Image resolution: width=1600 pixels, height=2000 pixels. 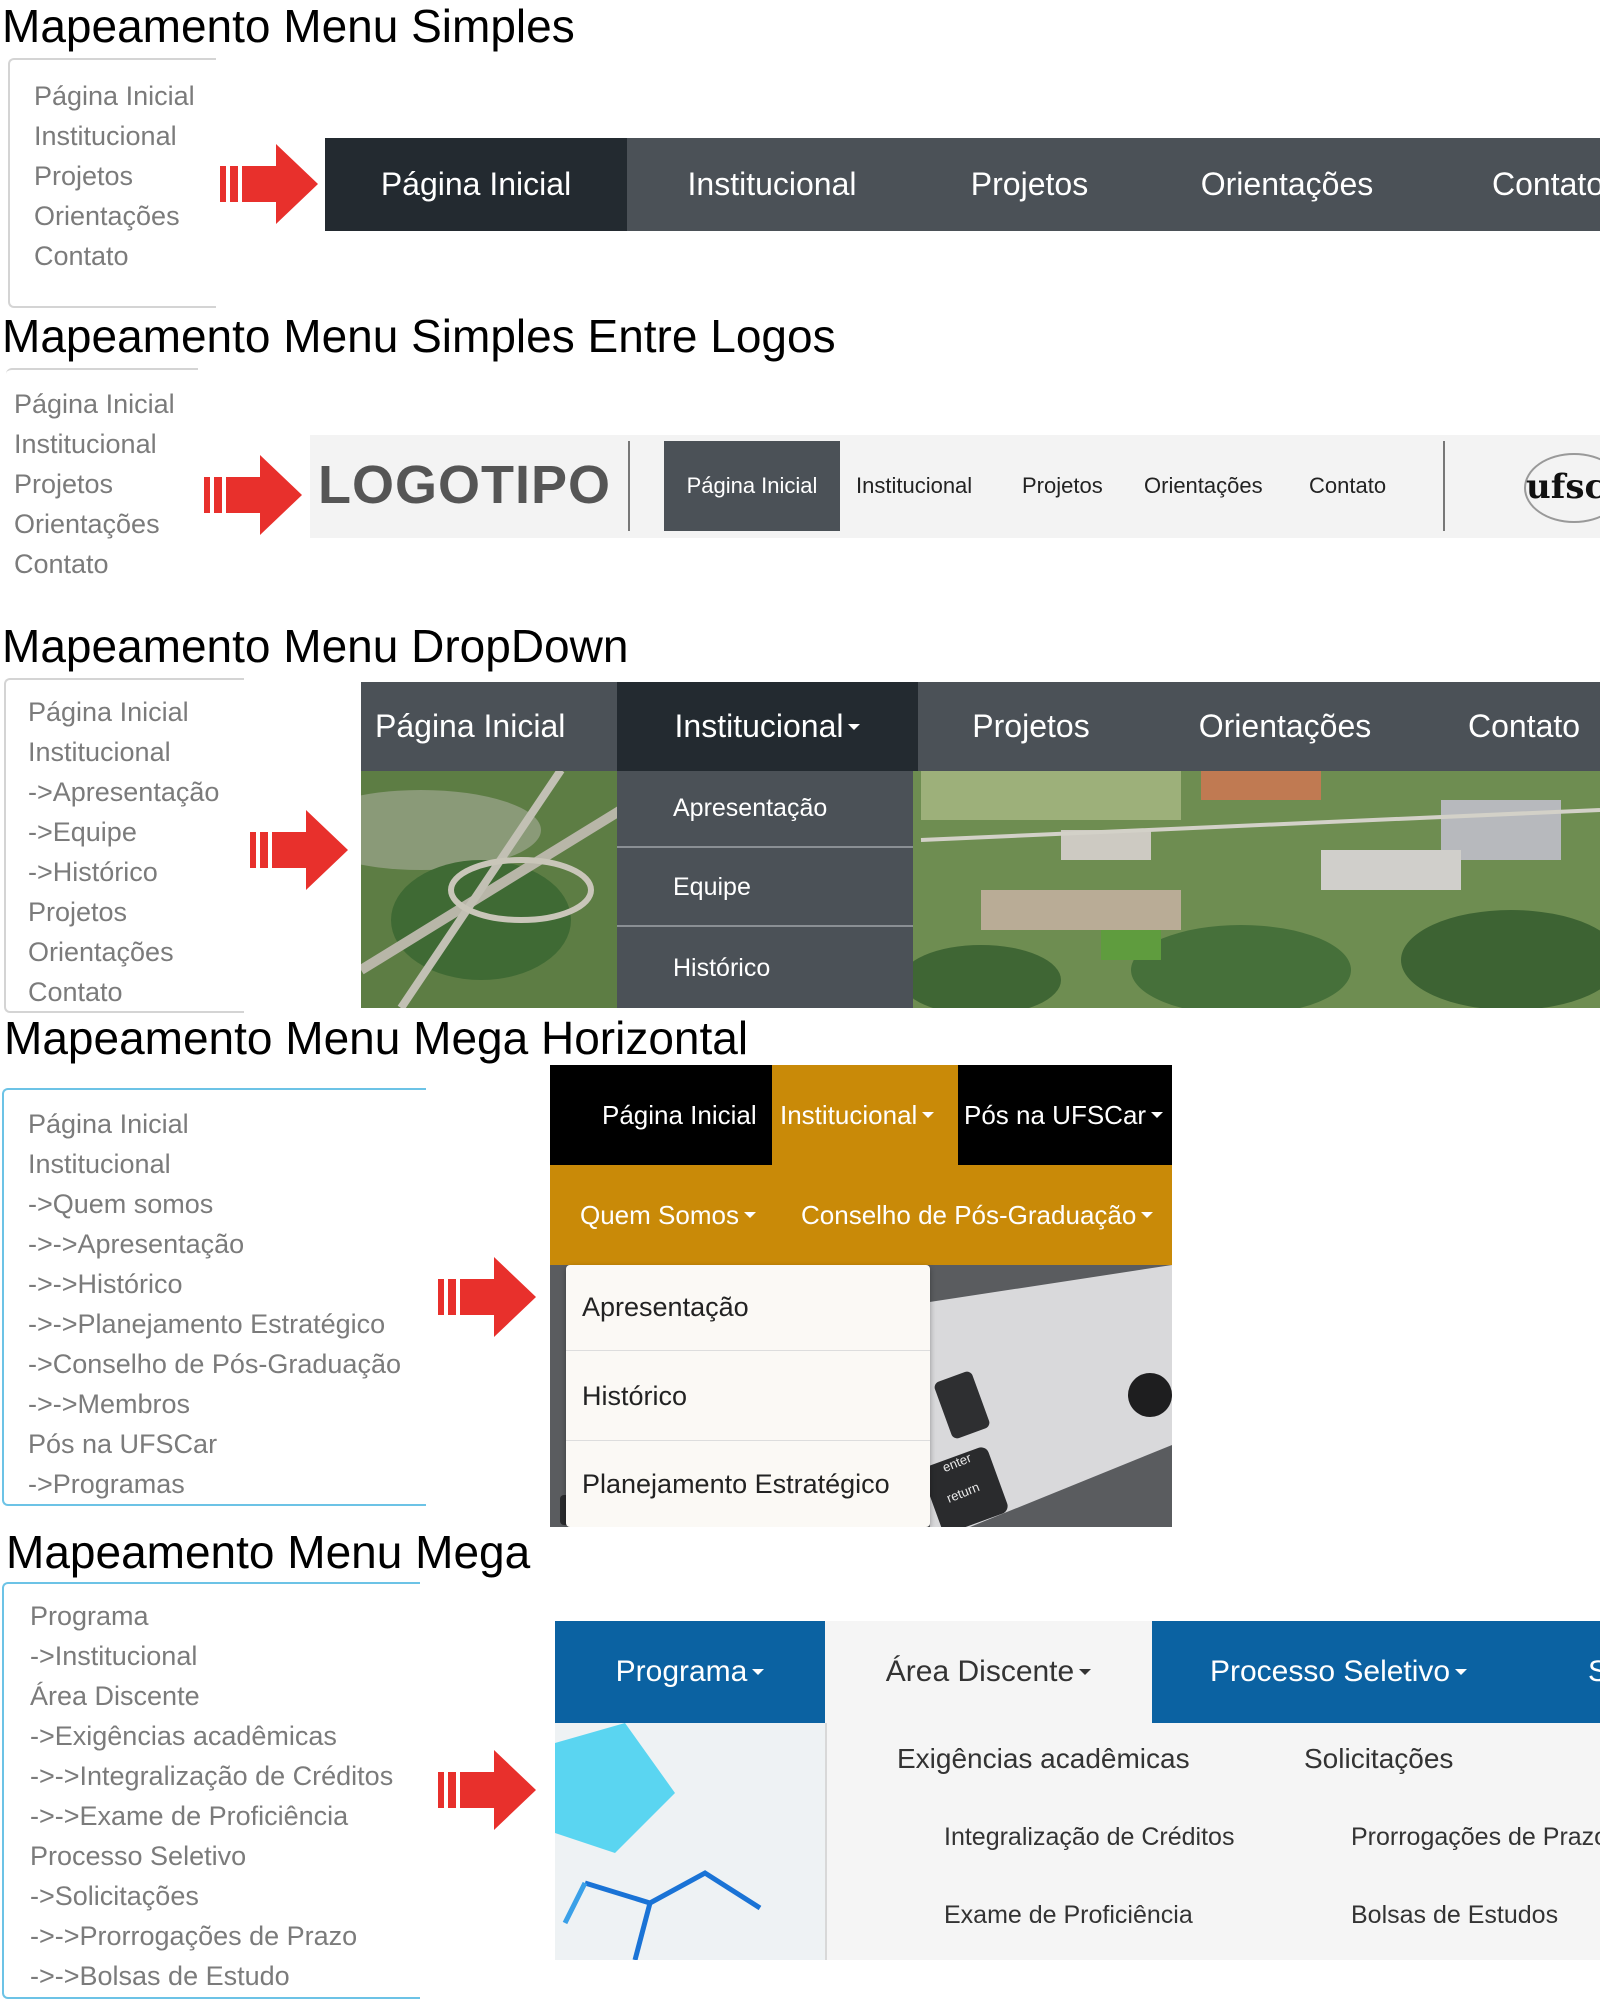 I want to click on list-item: ->Institucional, so click(x=114, y=1656).